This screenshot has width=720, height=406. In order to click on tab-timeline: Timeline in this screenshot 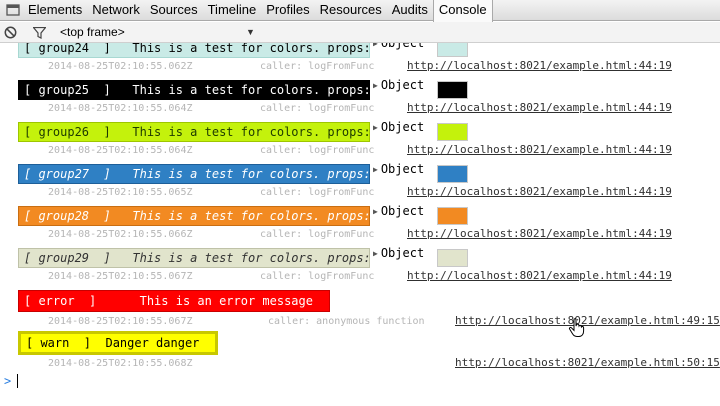, I will do `click(232, 10)`.